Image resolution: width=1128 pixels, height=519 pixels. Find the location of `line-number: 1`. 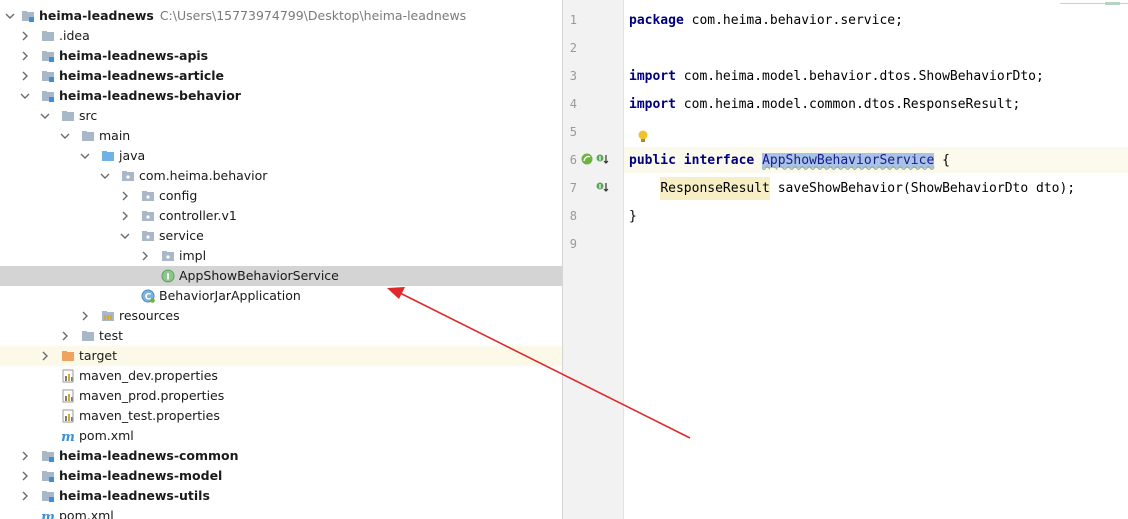

line-number: 1 is located at coordinates (573, 20).